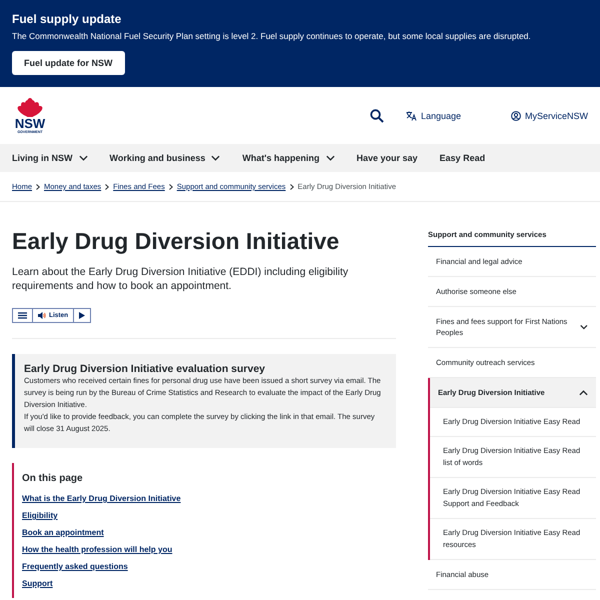  I want to click on on-this-page-title: On this page, so click(53, 478).